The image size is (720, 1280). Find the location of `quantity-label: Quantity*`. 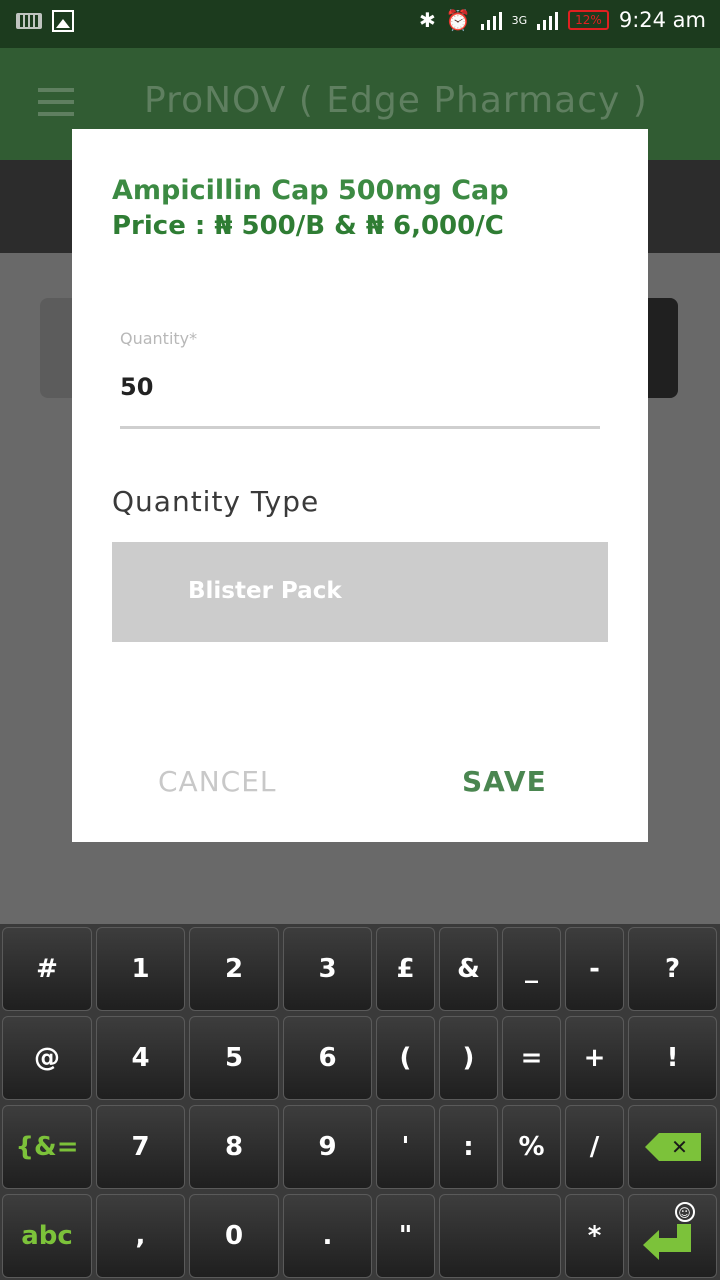

quantity-label: Quantity* is located at coordinates (159, 338).